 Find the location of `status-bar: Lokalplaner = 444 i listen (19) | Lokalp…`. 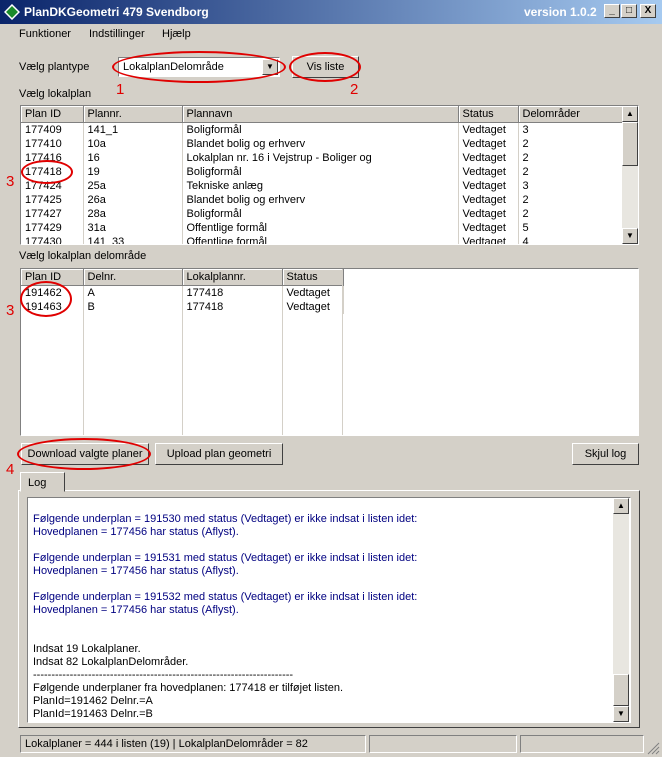

status-bar: Lokalplaner = 444 i listen (19) | Lokalp… is located at coordinates (331, 745).